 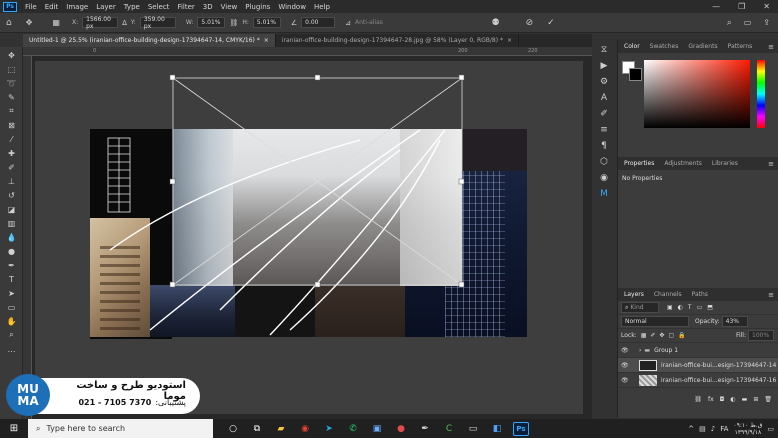 What do you see at coordinates (680, 307) in the screenshot?
I see `filter-adjust-icon: ◐` at bounding box center [680, 307].